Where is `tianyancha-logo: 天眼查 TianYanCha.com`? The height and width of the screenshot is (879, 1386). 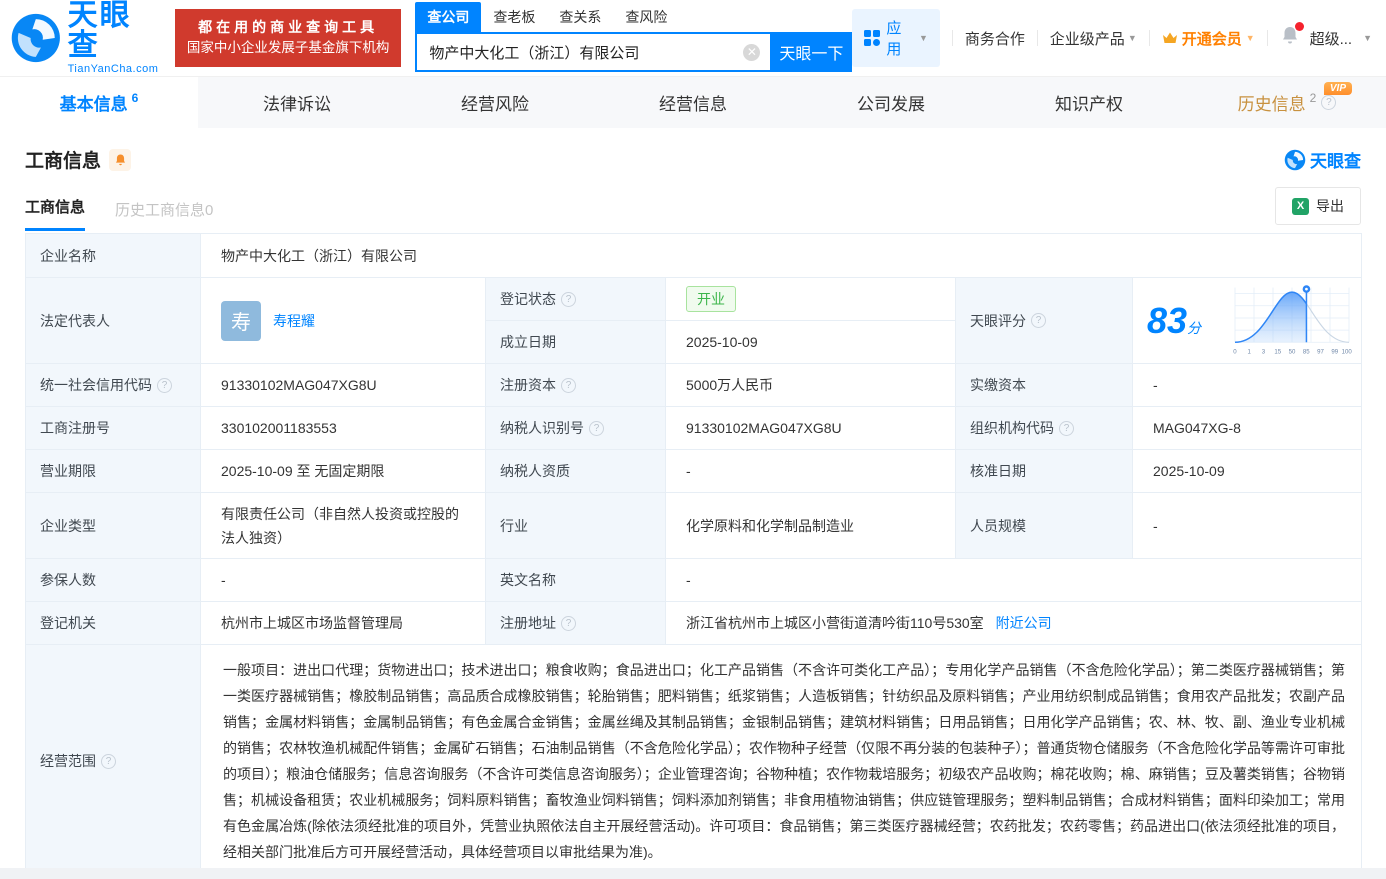 tianyancha-logo: 天眼查 TianYanCha.com is located at coordinates (86, 38).